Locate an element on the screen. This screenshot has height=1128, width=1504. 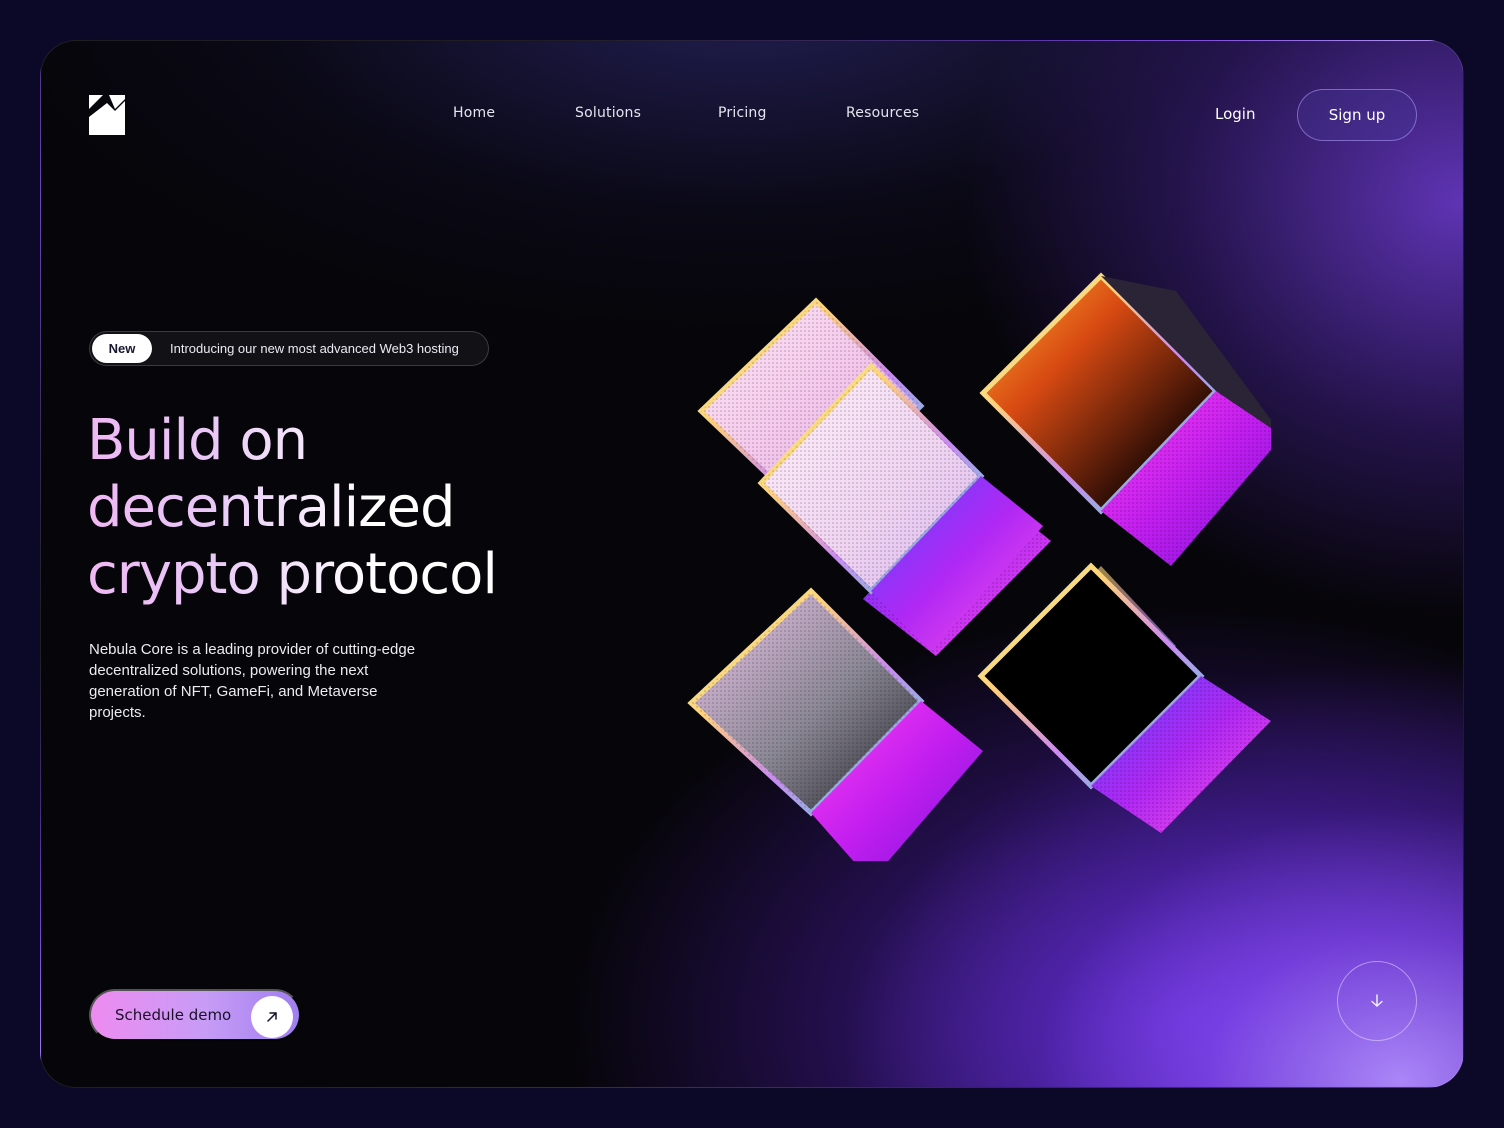
nav-pricing-link: Pricing is located at coordinates (742, 113).